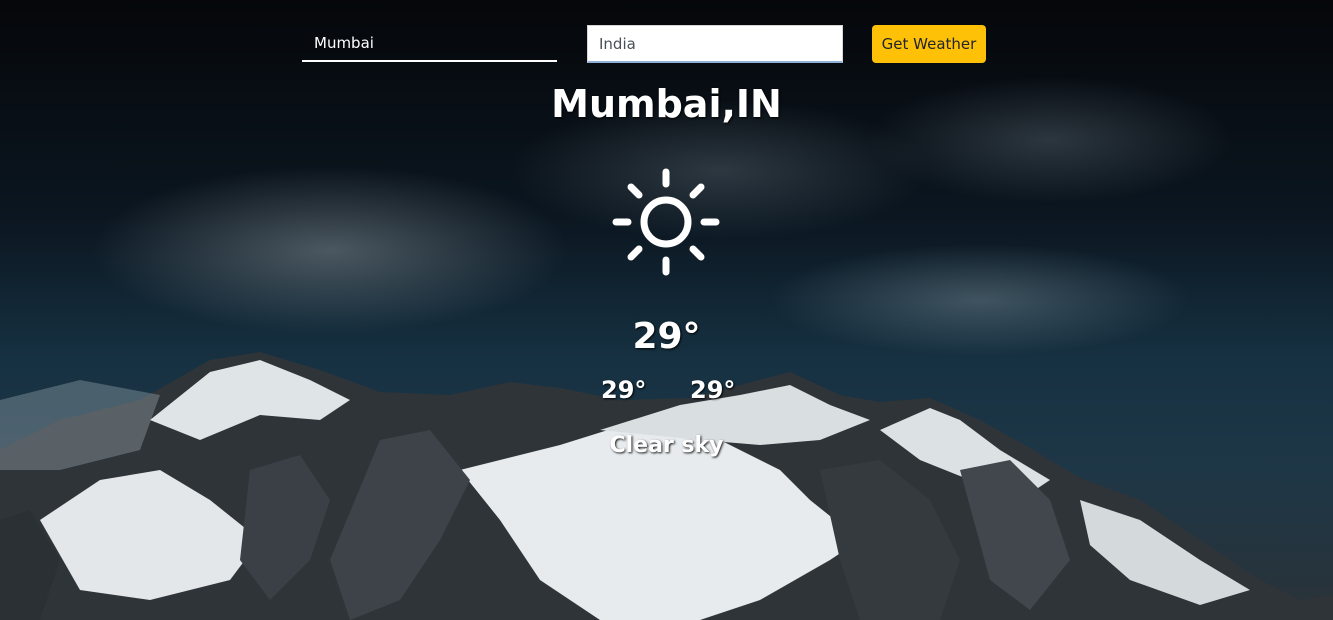 This screenshot has width=1333, height=620. I want to click on sun-icon, so click(666, 222).